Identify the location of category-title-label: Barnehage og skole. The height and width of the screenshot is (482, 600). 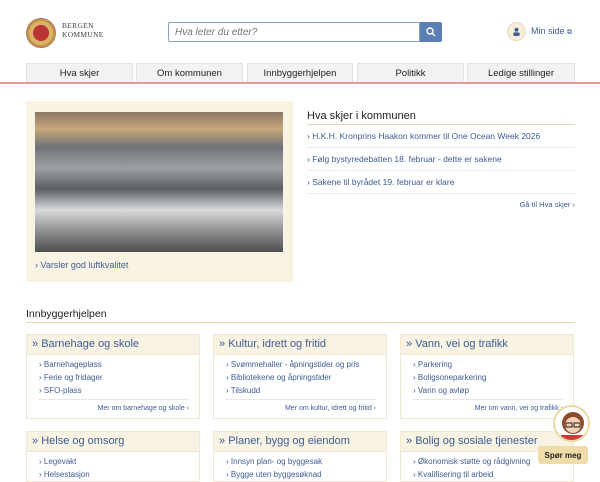
(90, 344).